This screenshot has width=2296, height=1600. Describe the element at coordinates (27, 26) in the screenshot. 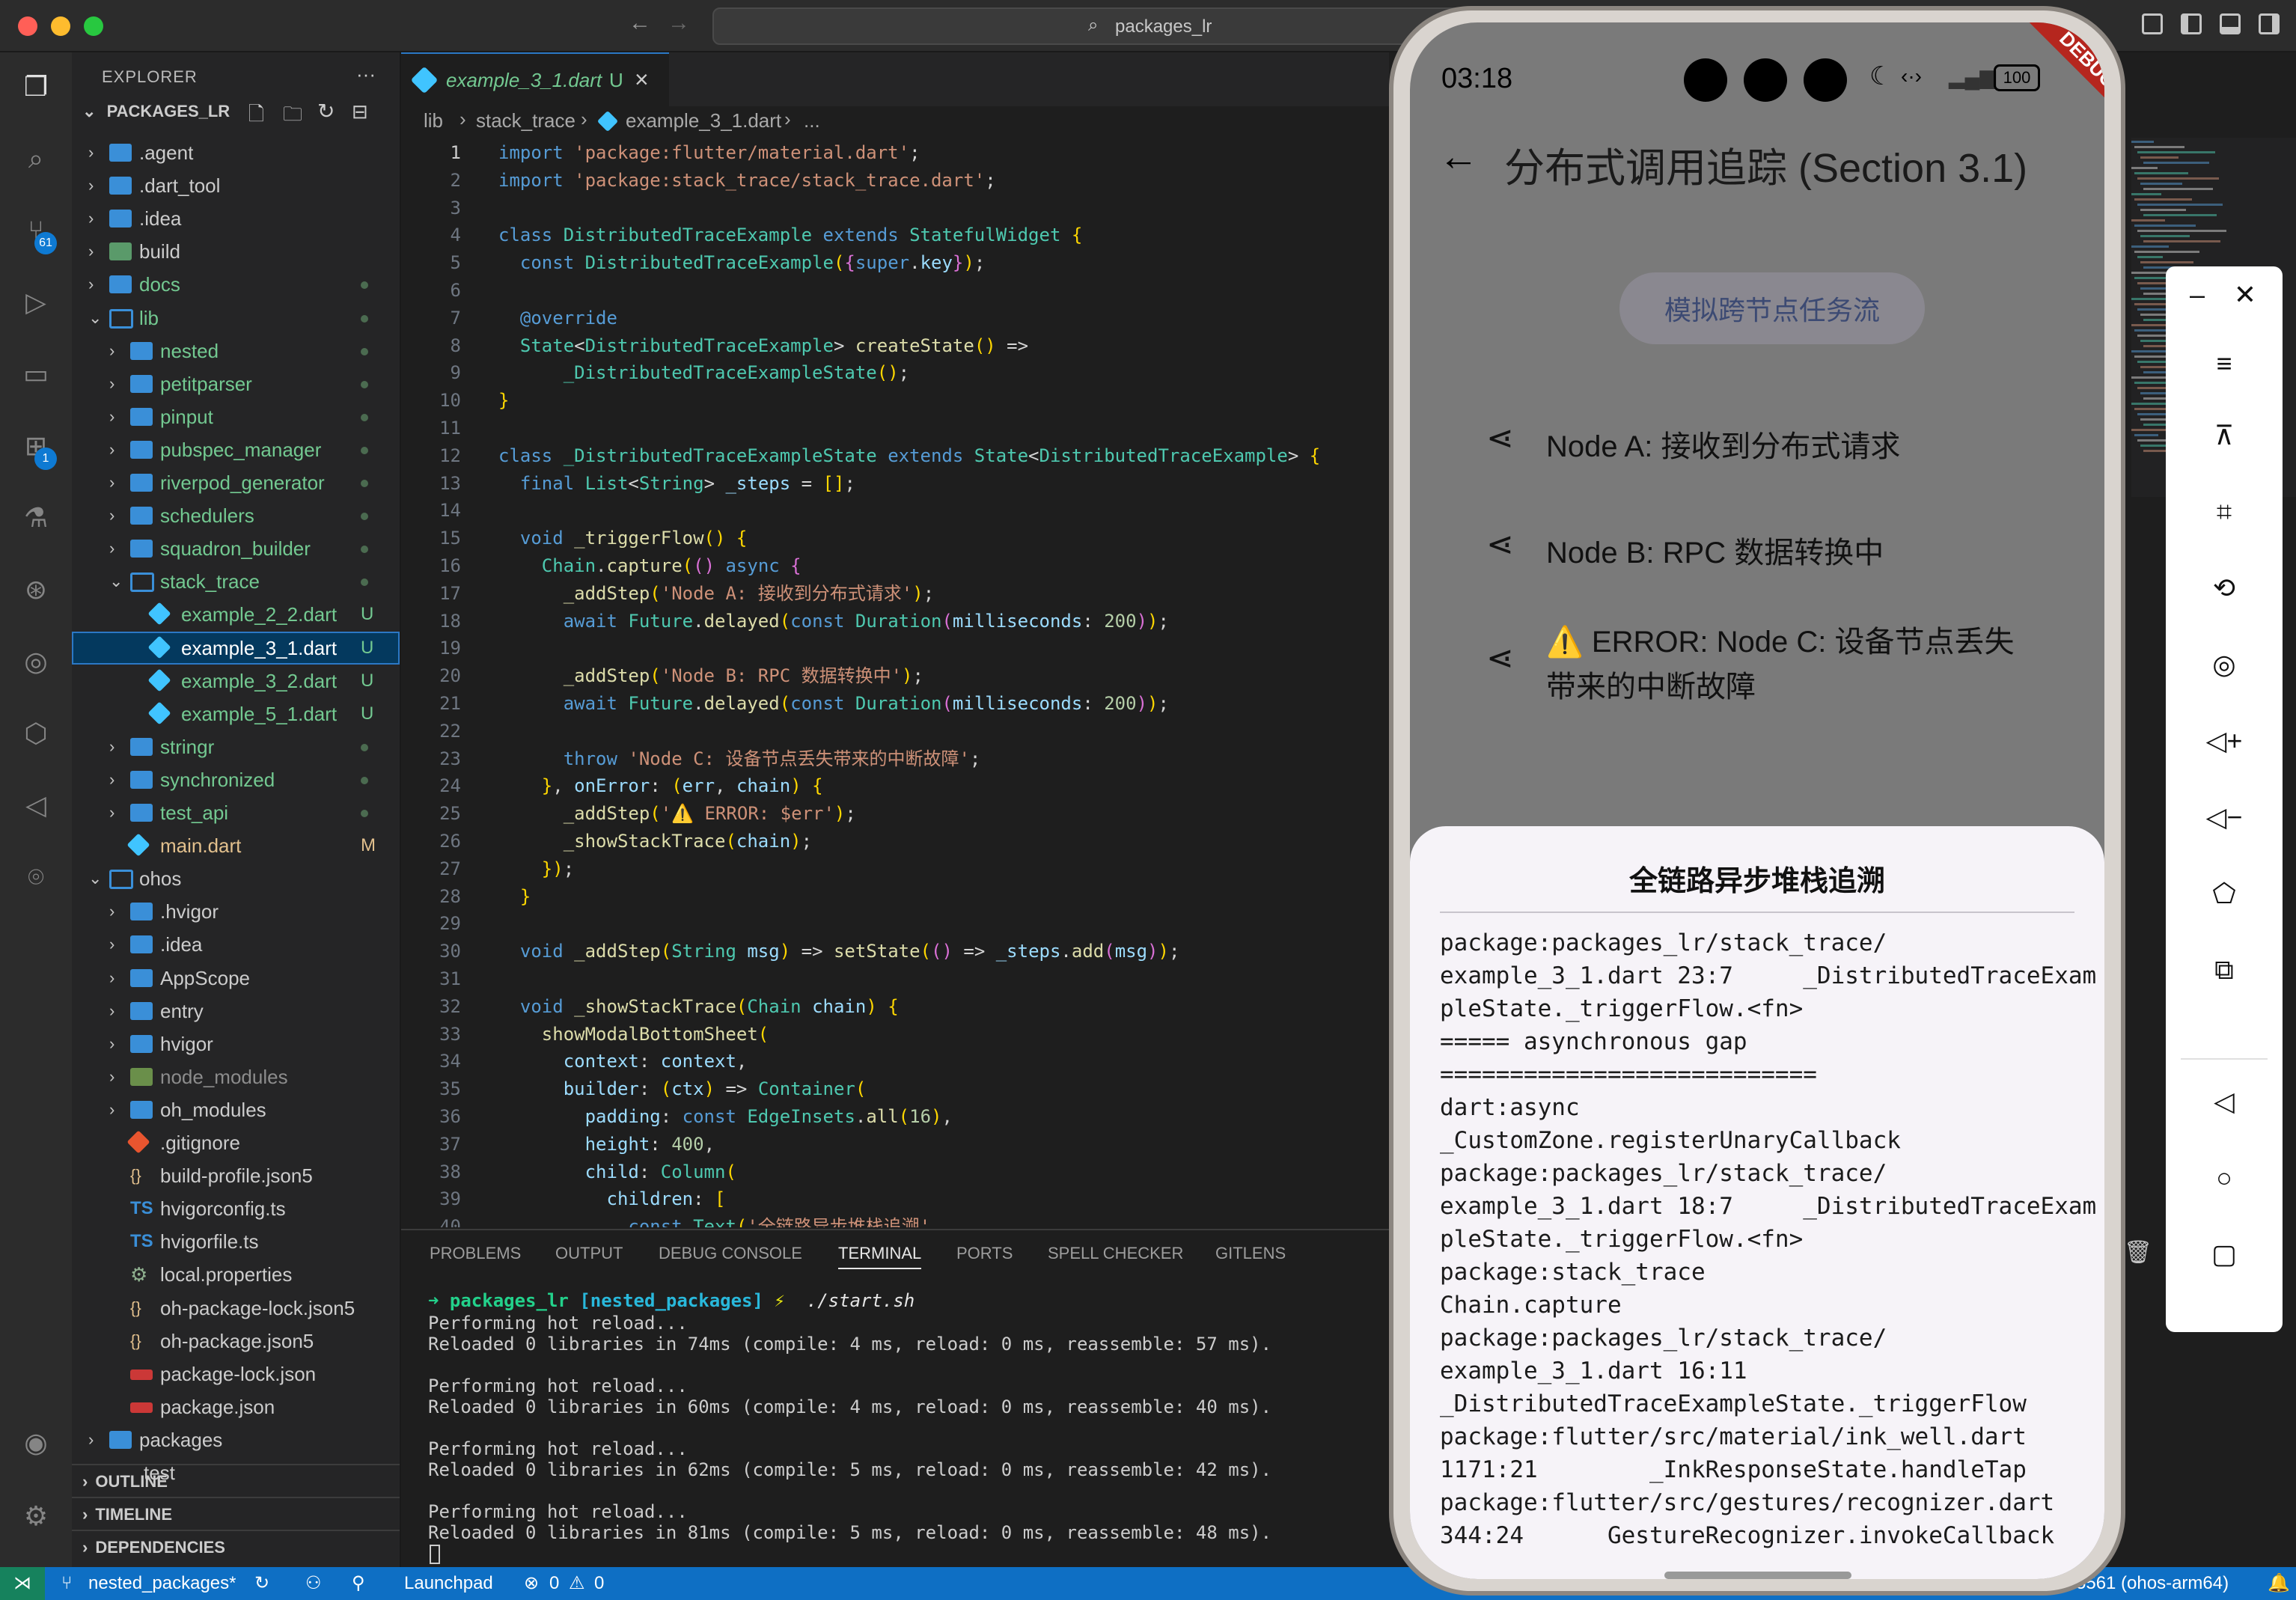

I see `close-window-button` at that location.